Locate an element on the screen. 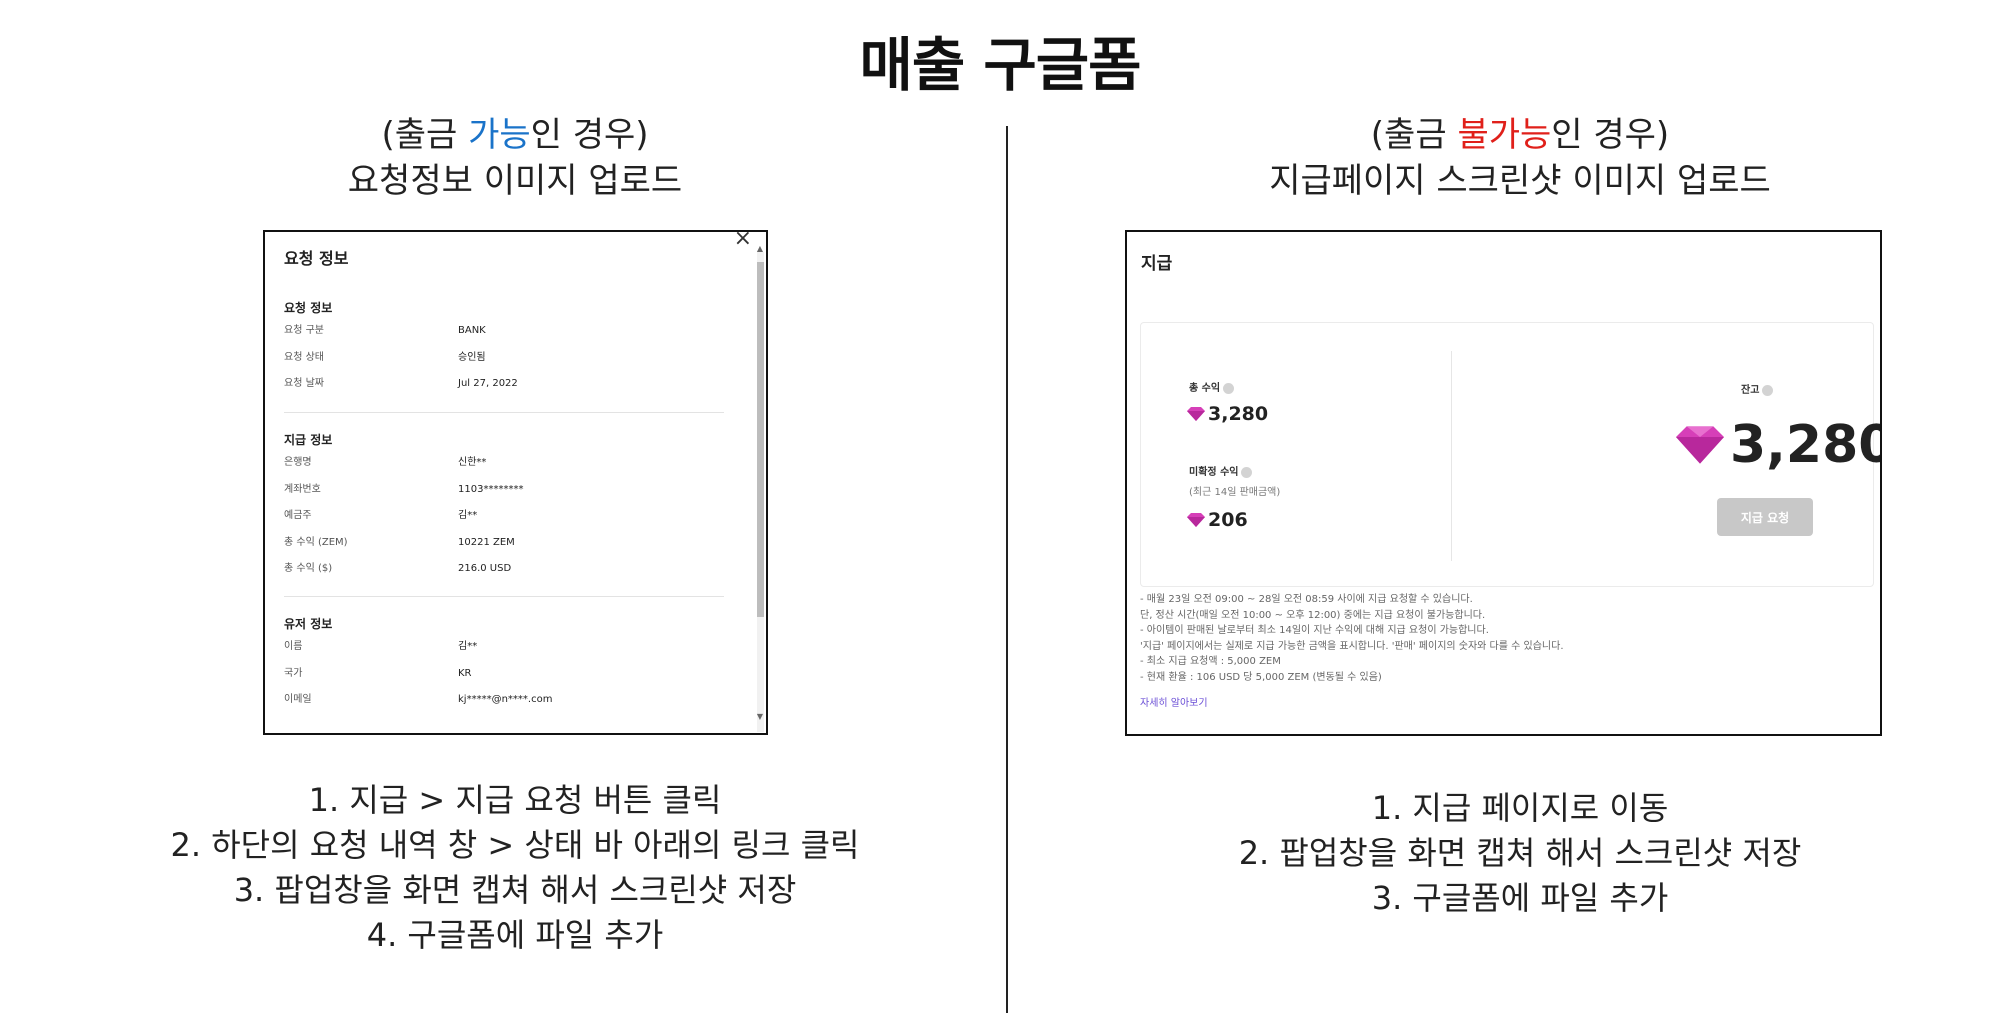 The width and height of the screenshot is (2000, 1013). row-label: 요청 날짜 is located at coordinates (304, 383).